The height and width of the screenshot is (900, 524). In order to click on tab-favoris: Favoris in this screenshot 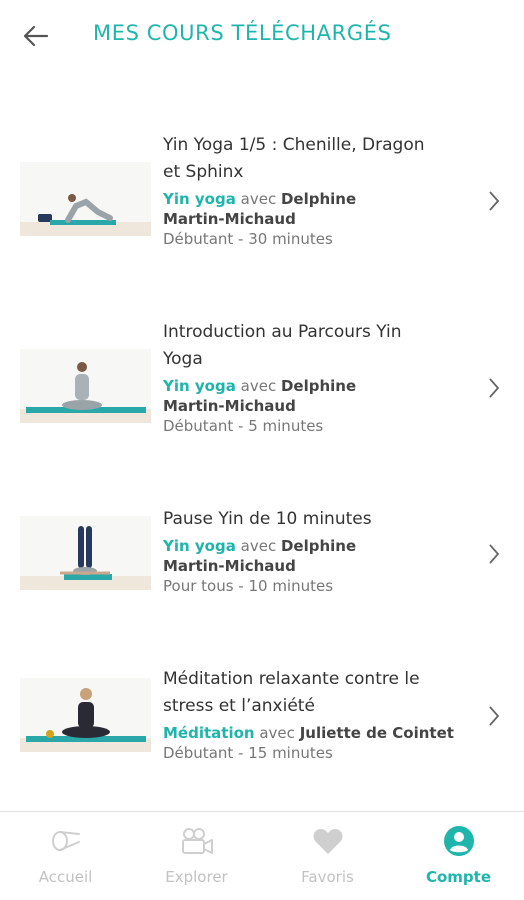, I will do `click(327, 856)`.